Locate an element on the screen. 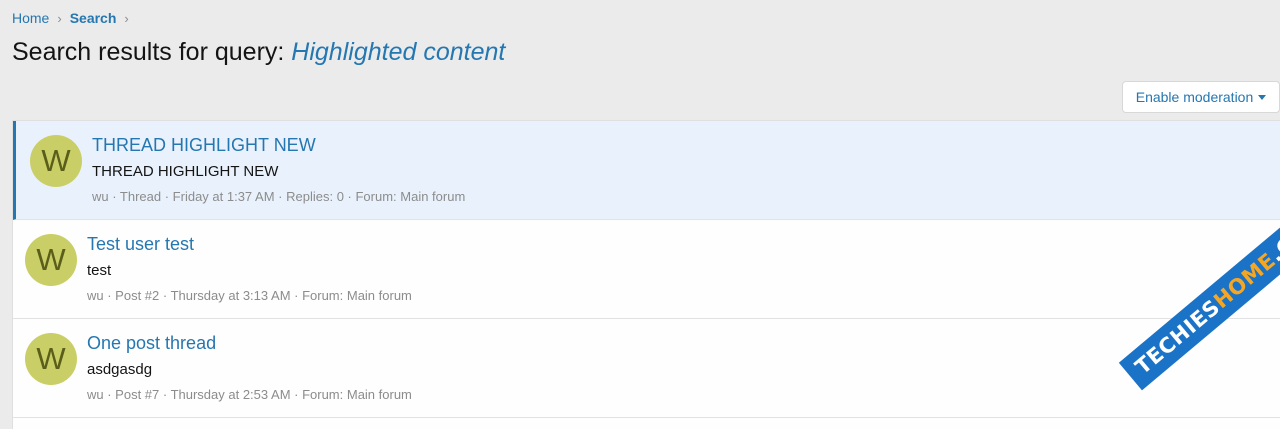  caret-down-icon is located at coordinates (1262, 97).